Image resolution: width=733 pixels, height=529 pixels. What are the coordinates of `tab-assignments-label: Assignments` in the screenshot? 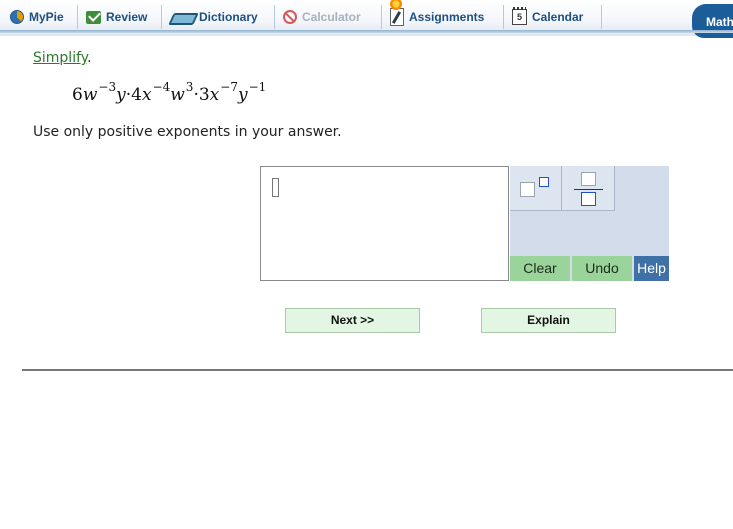 It's located at (447, 17).